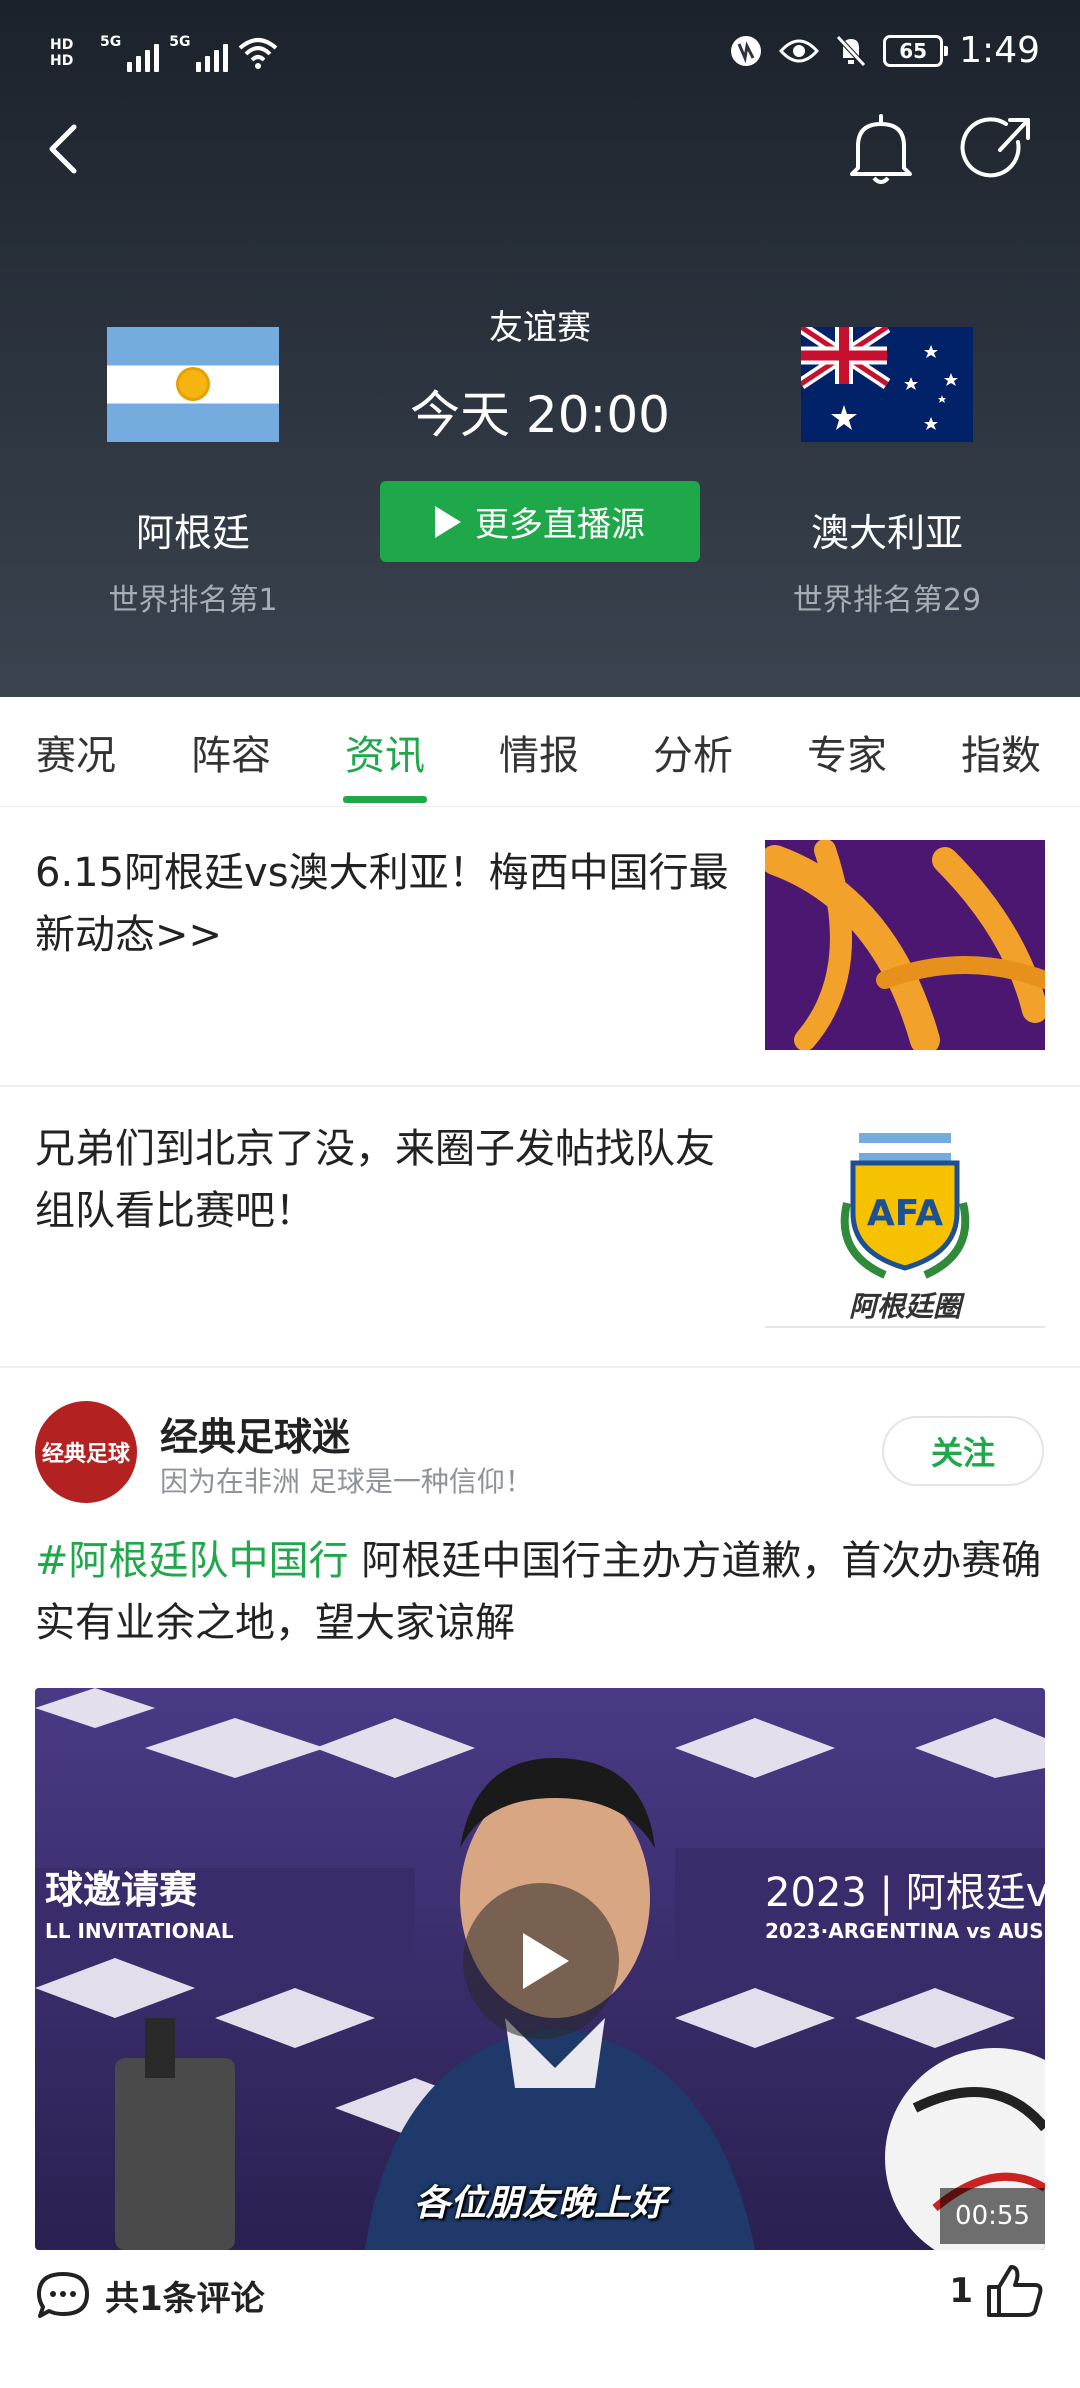  What do you see at coordinates (385, 799) in the screenshot?
I see `active-tab-indicator` at bounding box center [385, 799].